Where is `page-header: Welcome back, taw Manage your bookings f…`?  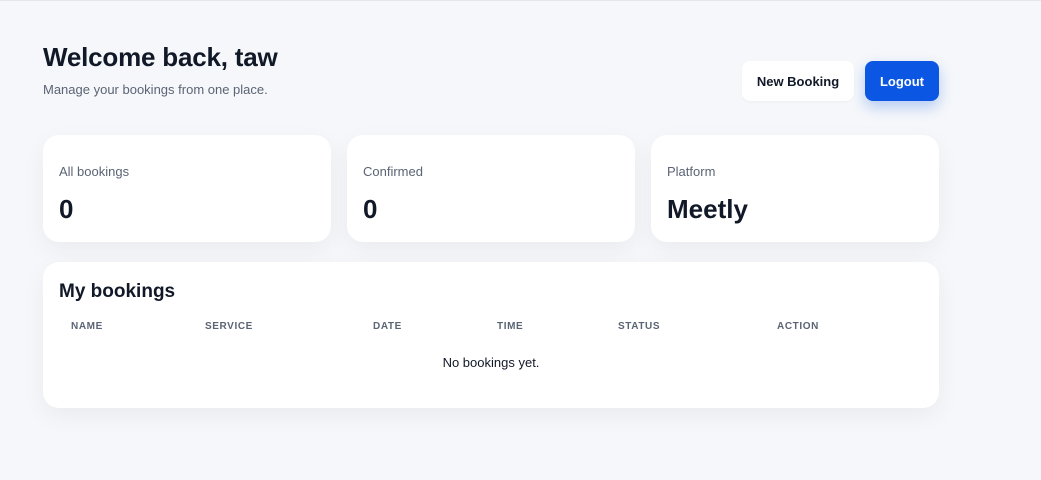
page-header: Welcome back, taw Manage your bookings f… is located at coordinates (491, 75).